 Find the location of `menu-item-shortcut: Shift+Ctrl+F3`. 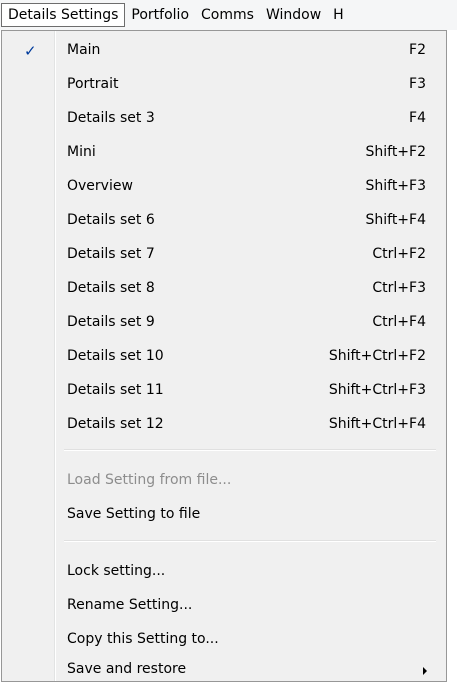

menu-item-shortcut: Shift+Ctrl+F3 is located at coordinates (377, 390).